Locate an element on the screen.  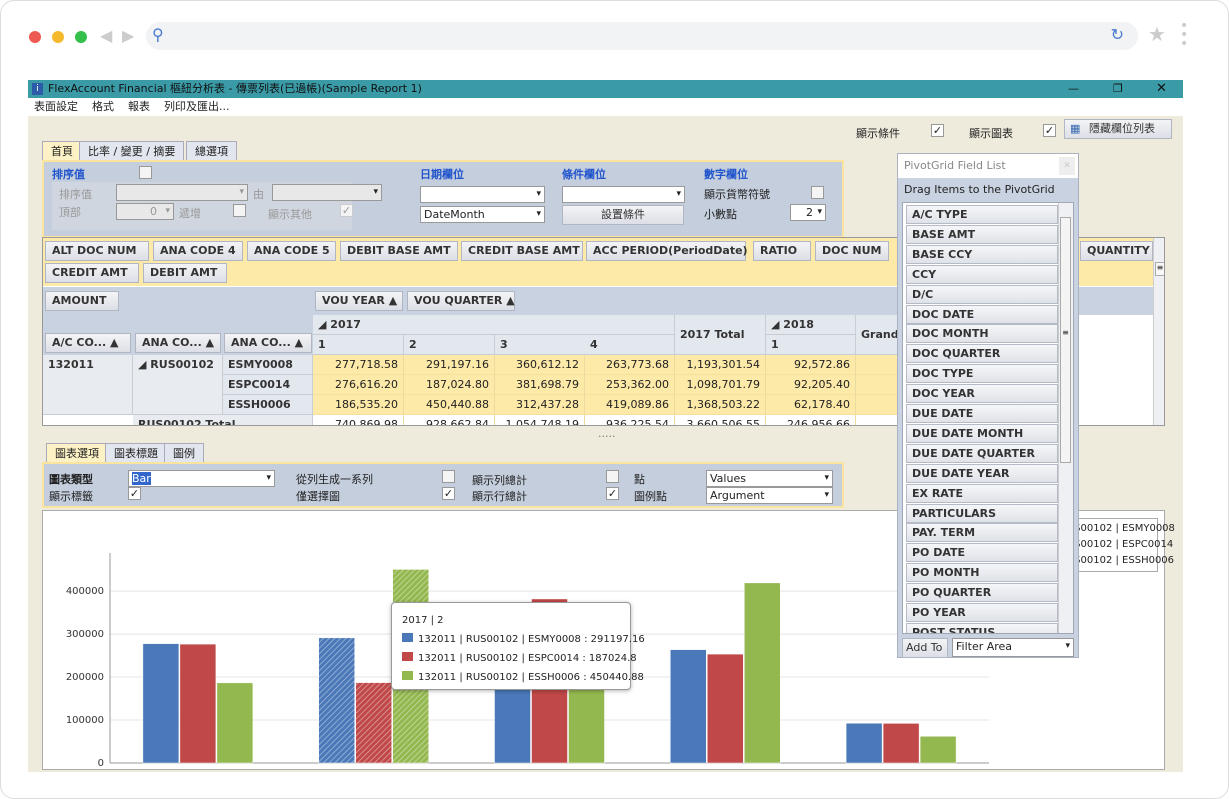
pivot-scrollbar: ≡ is located at coordinates (1158, 331).